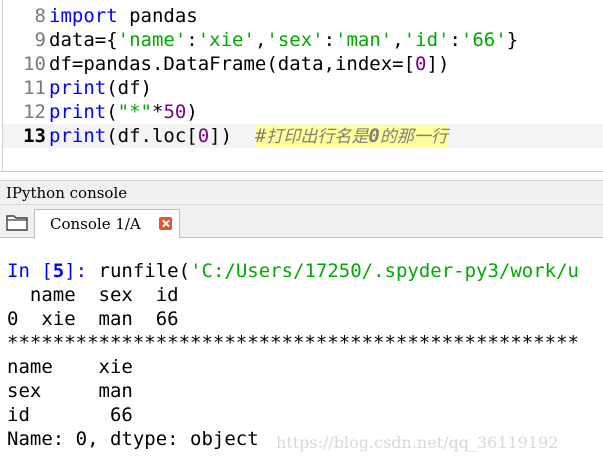  Describe the element at coordinates (83, 40) in the screenshot. I see `code-text: data={` at that location.